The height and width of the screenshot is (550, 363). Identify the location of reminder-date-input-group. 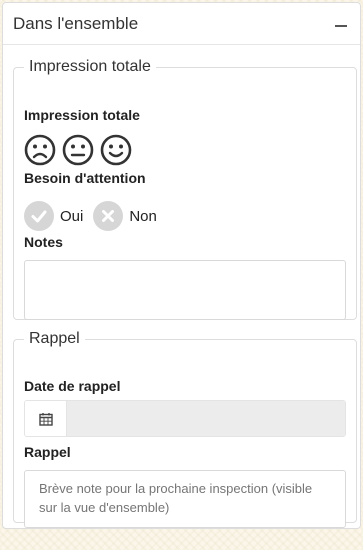
(185, 418).